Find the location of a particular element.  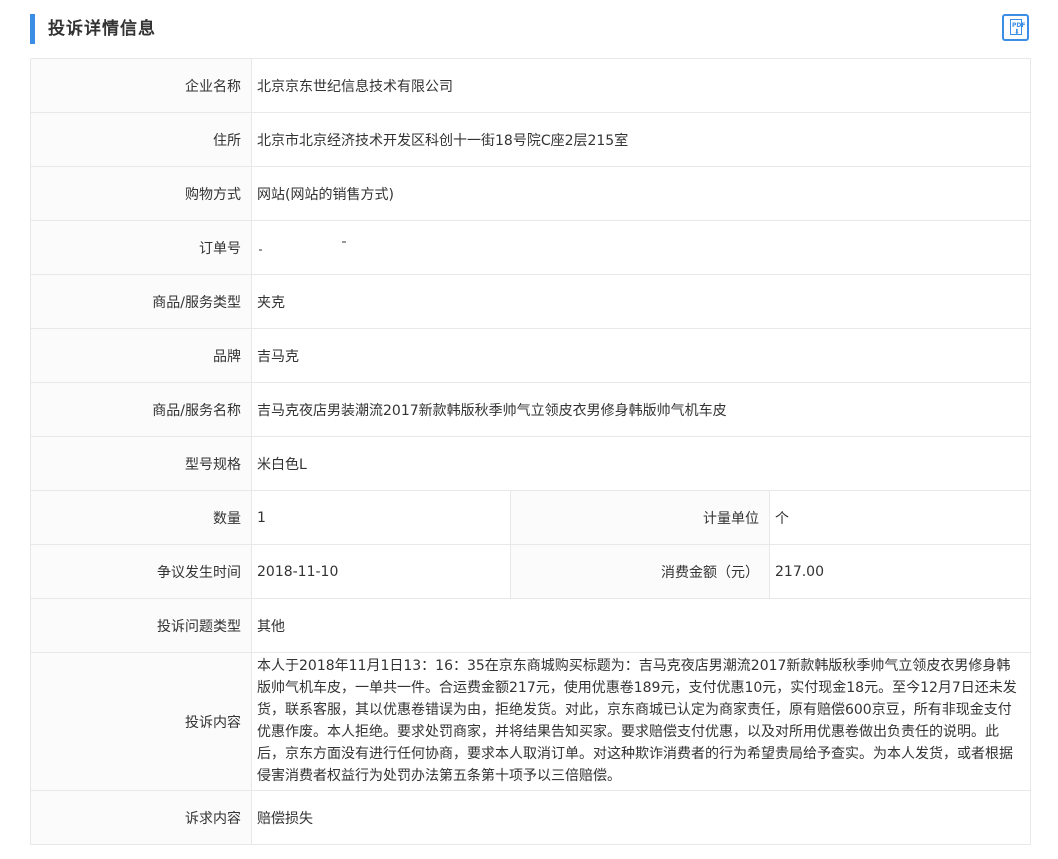

table-row: 诉求内容 赔偿损失 is located at coordinates (531, 818).